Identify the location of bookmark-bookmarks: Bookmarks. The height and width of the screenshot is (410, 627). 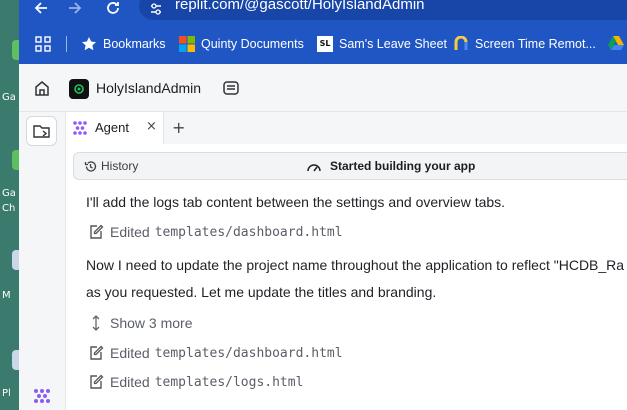
(123, 44).